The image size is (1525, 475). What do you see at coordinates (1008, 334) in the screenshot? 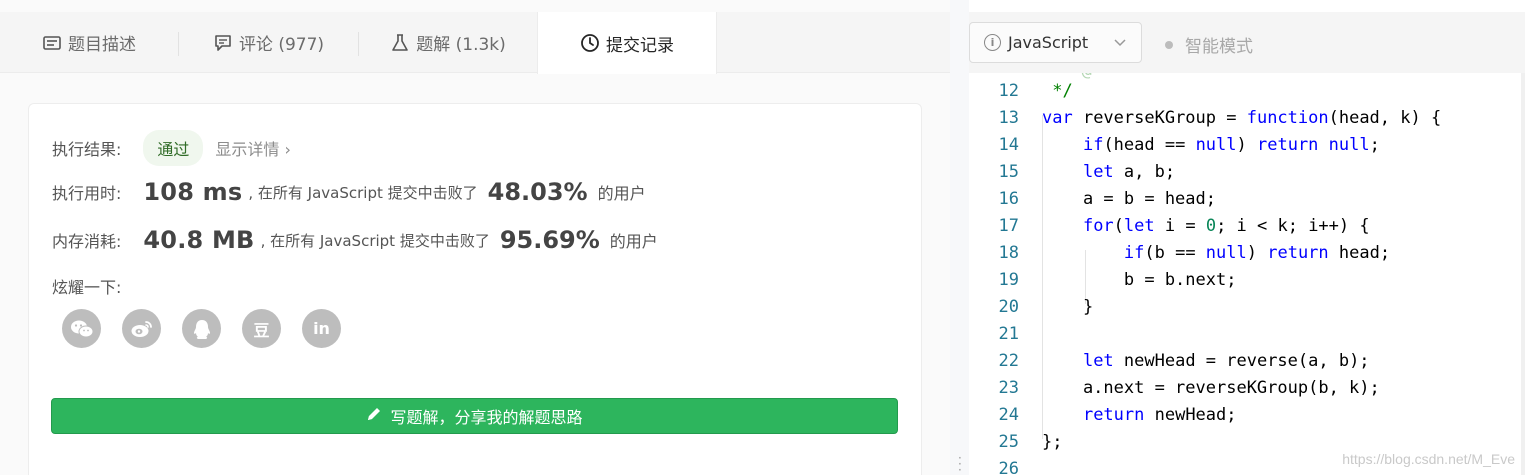
I see `line-number: 21` at bounding box center [1008, 334].